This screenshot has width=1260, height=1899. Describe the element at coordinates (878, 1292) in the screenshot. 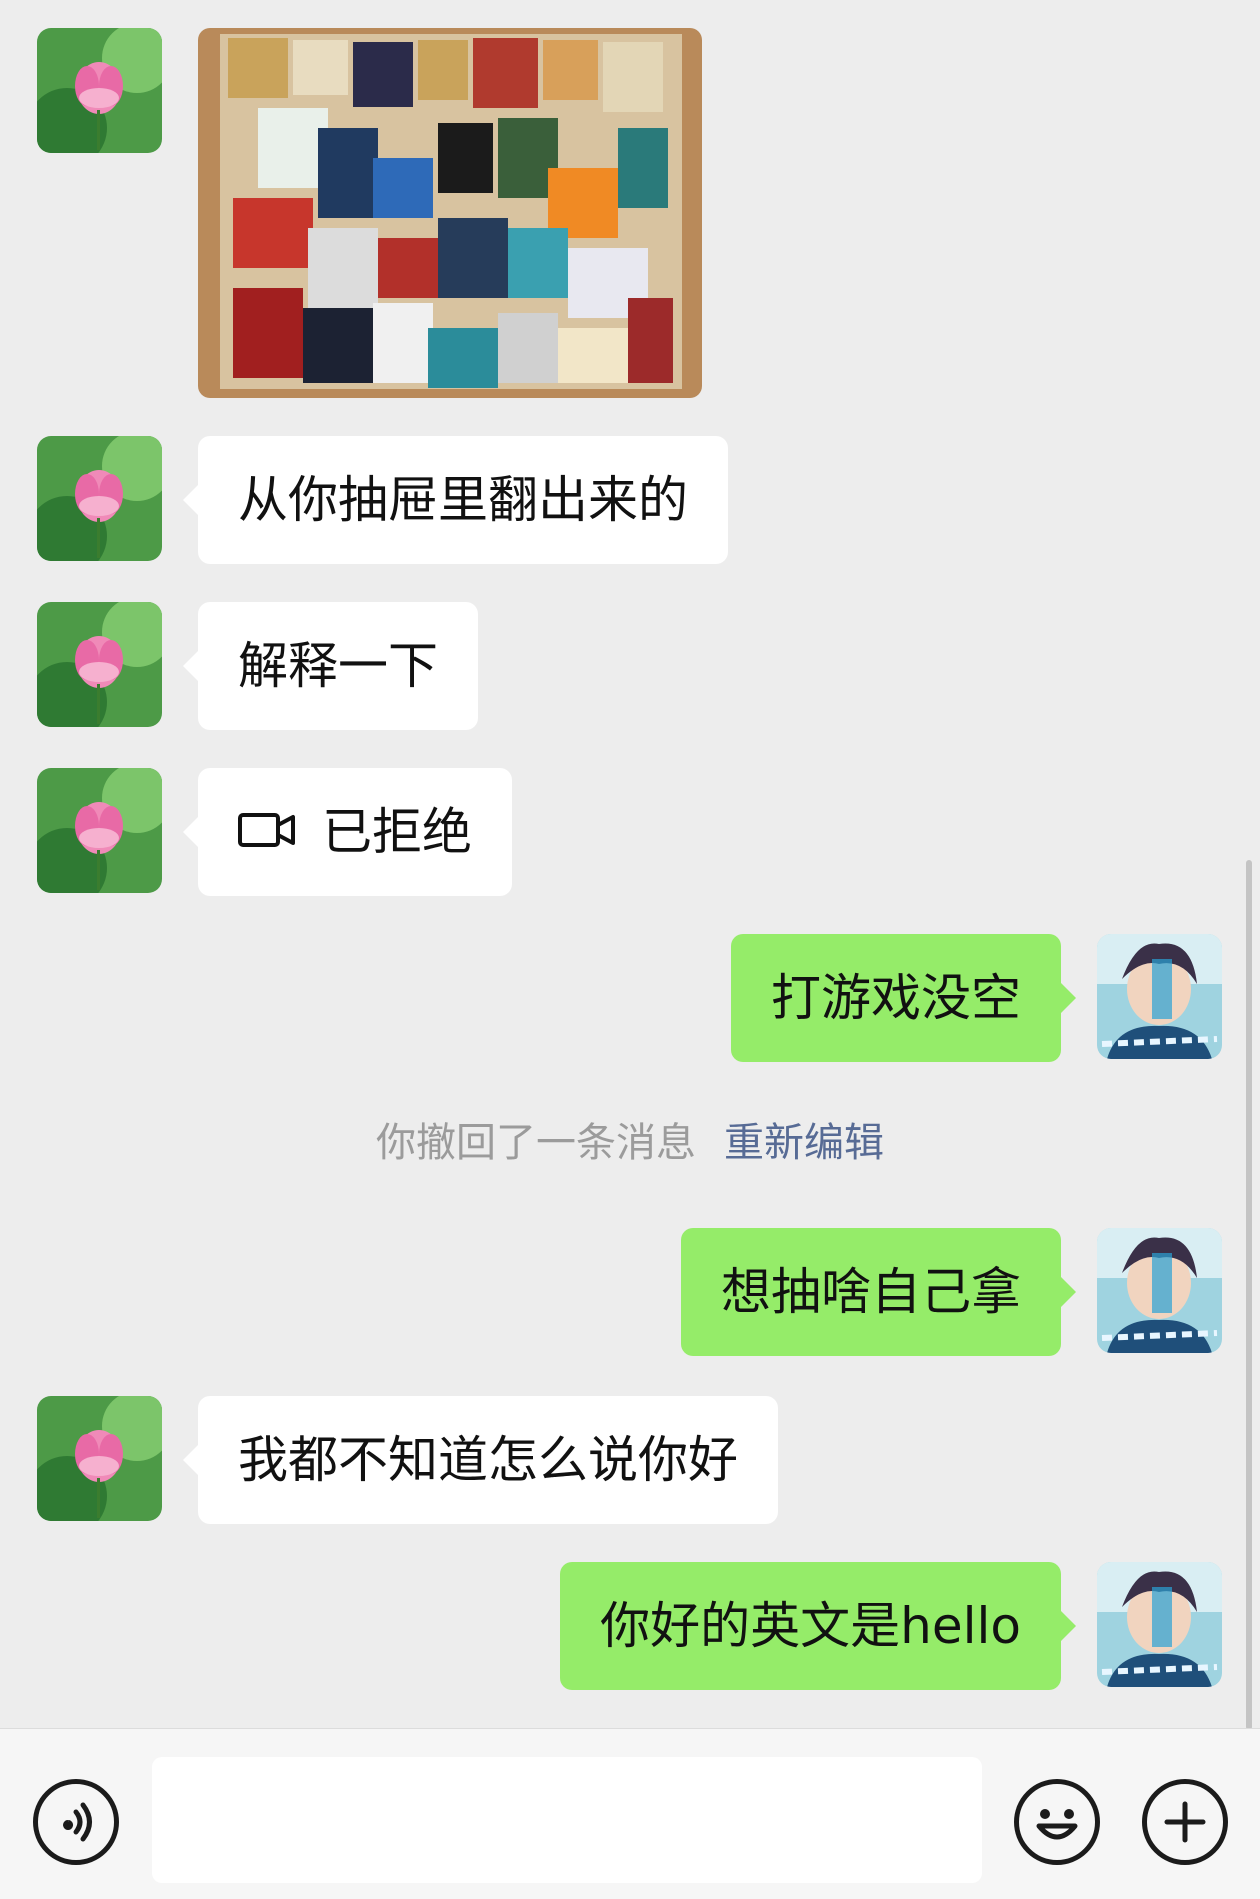

I see `message-bubble: 想抽啥自己拿` at that location.